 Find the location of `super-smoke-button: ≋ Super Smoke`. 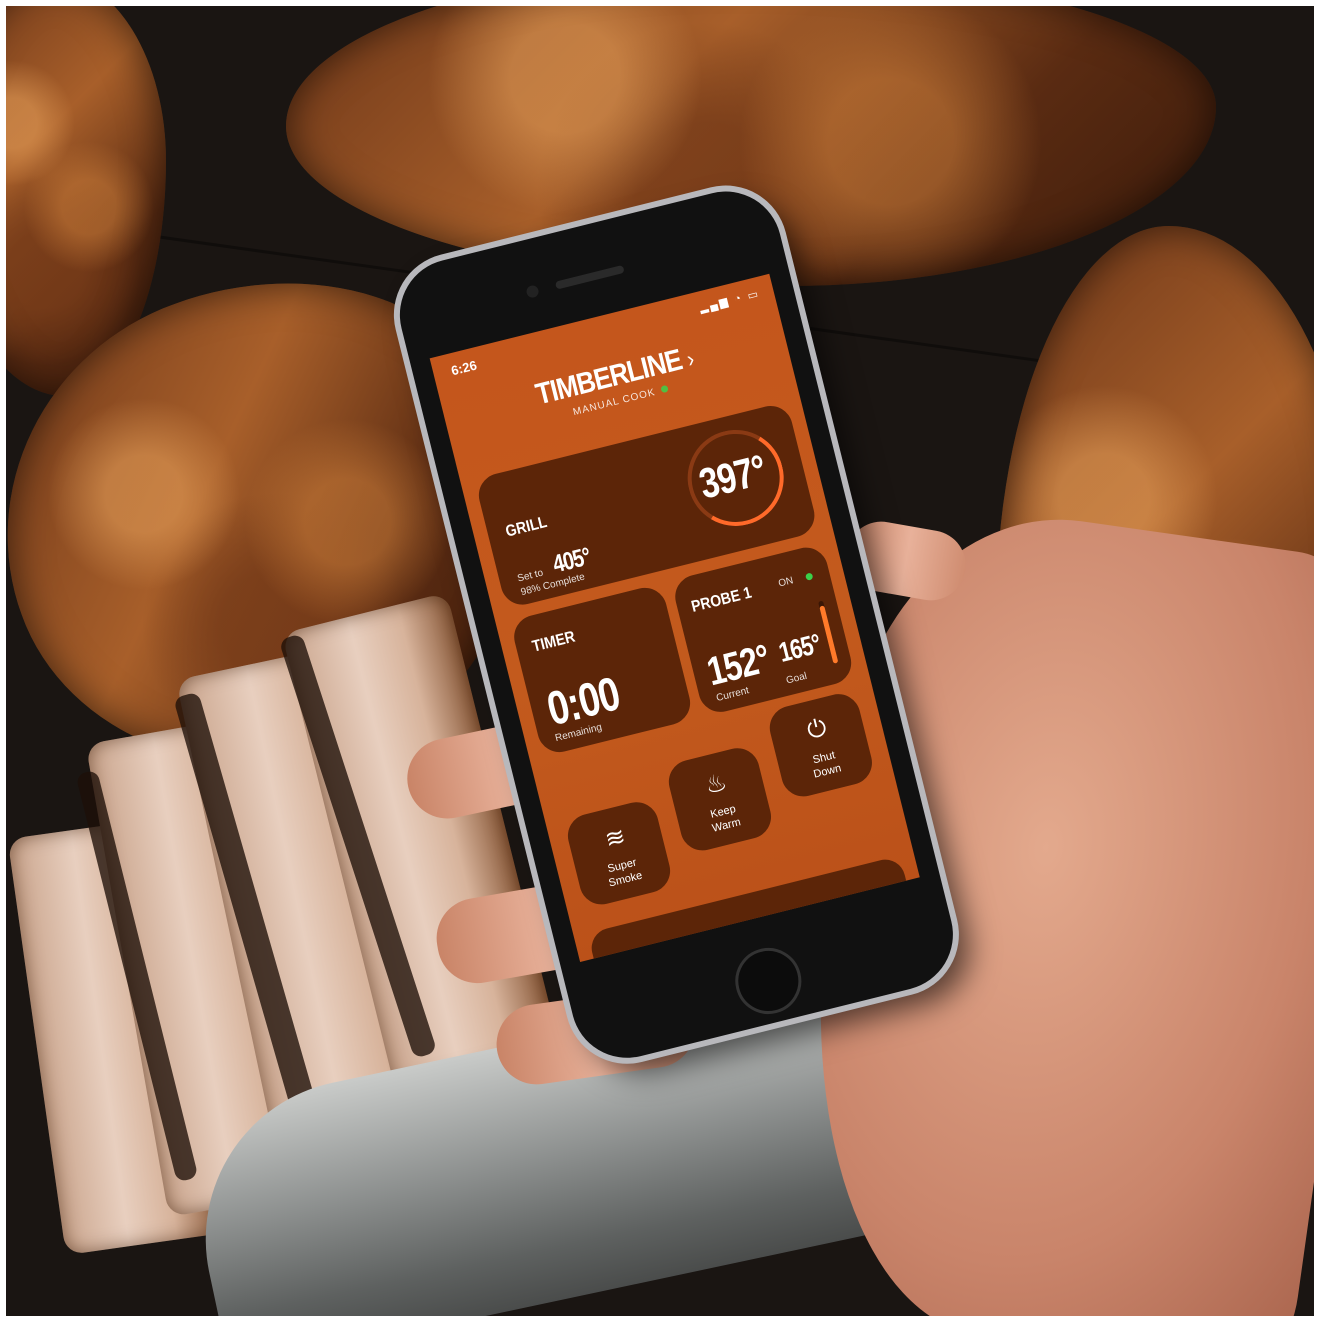

super-smoke-button: ≋ Super Smoke is located at coordinates (619, 853).